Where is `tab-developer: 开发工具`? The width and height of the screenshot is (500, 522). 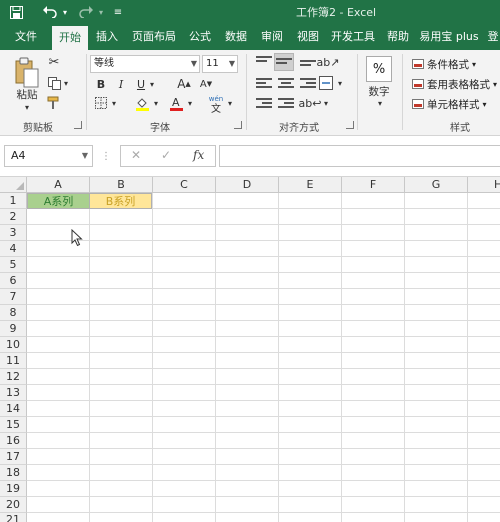
tab-developer: 开发工具 is located at coordinates (353, 37).